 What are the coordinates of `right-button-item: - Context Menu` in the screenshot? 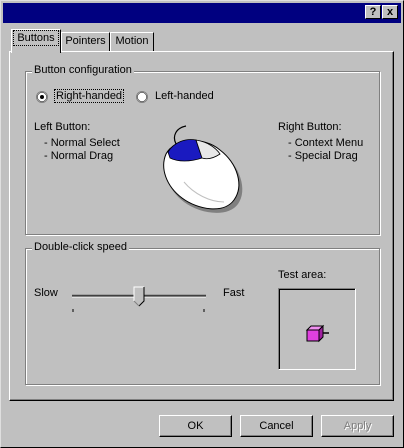 It's located at (326, 143).